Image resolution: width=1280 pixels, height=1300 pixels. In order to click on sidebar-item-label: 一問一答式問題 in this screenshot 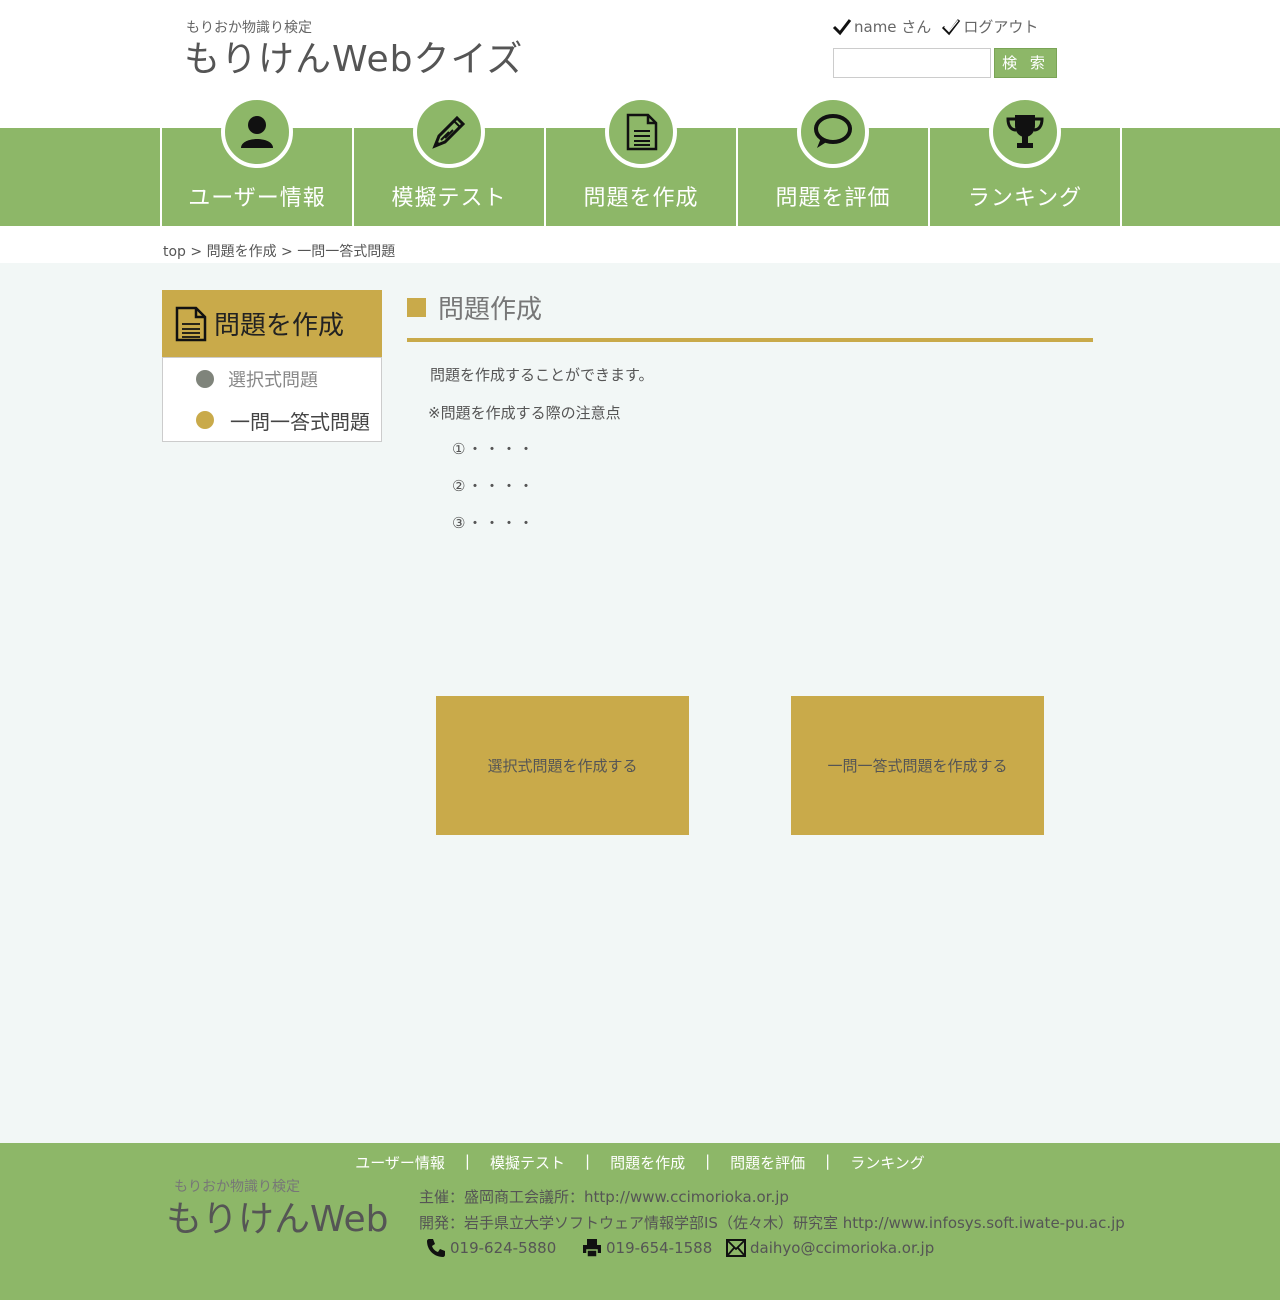, I will do `click(300, 421)`.